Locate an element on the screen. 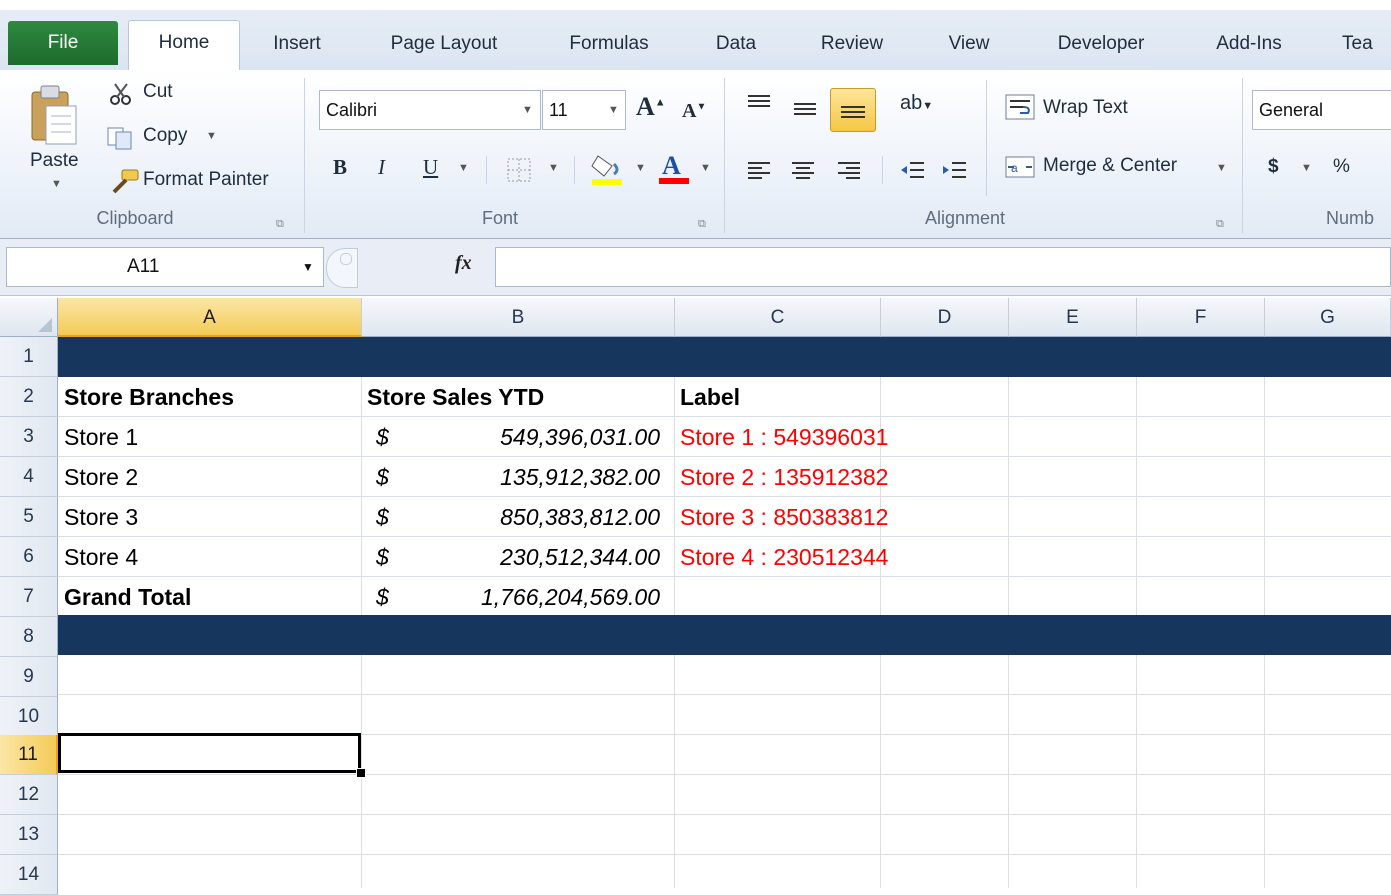 The width and height of the screenshot is (1391, 895). tab-view: View is located at coordinates (969, 44).